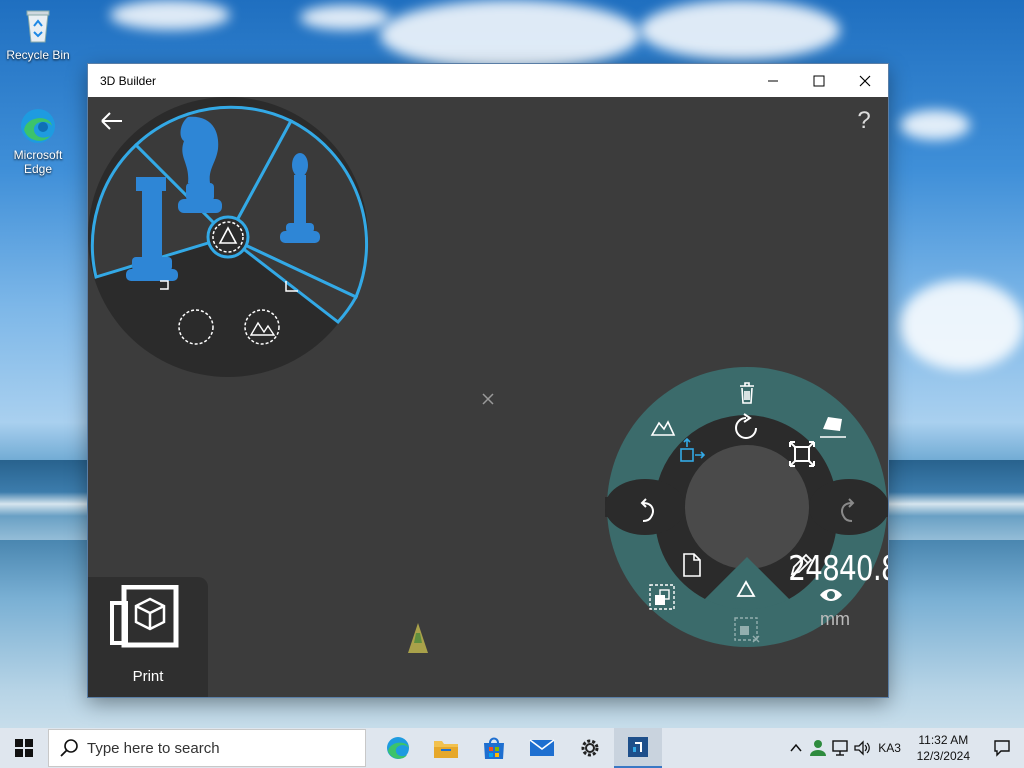 Image resolution: width=1024 pixels, height=768 pixels. I want to click on ungroup-icon, so click(747, 630).